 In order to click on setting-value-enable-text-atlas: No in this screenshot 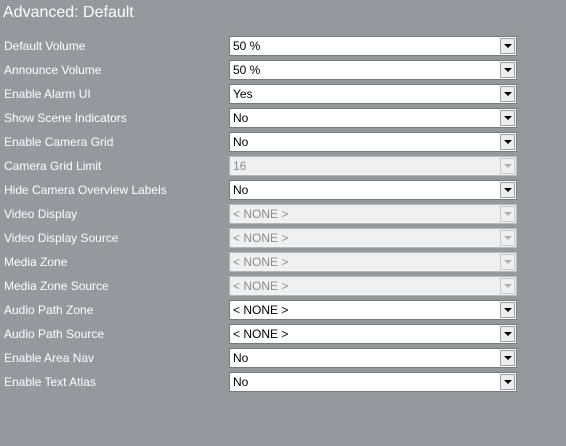, I will do `click(241, 382)`.